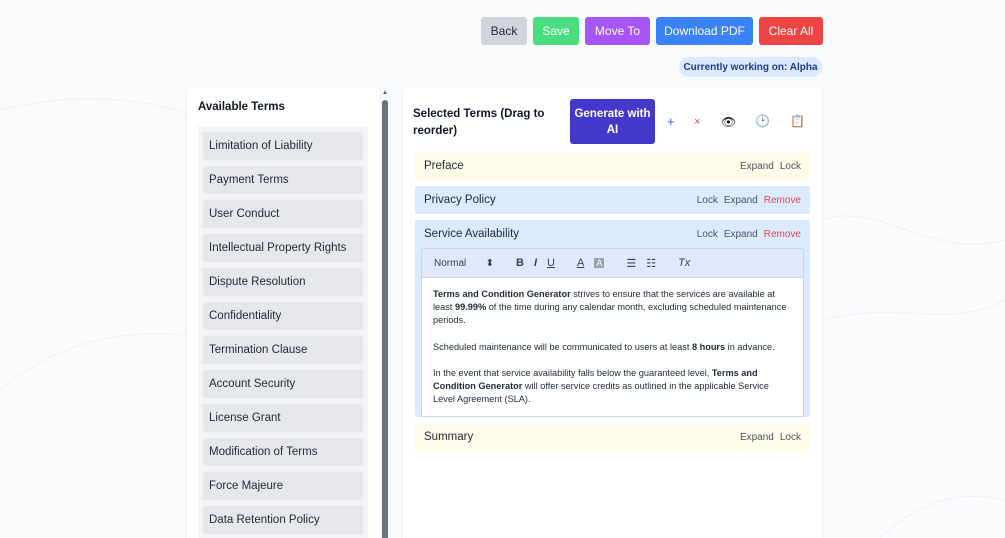  I want to click on term-item: License Grant, so click(283, 418).